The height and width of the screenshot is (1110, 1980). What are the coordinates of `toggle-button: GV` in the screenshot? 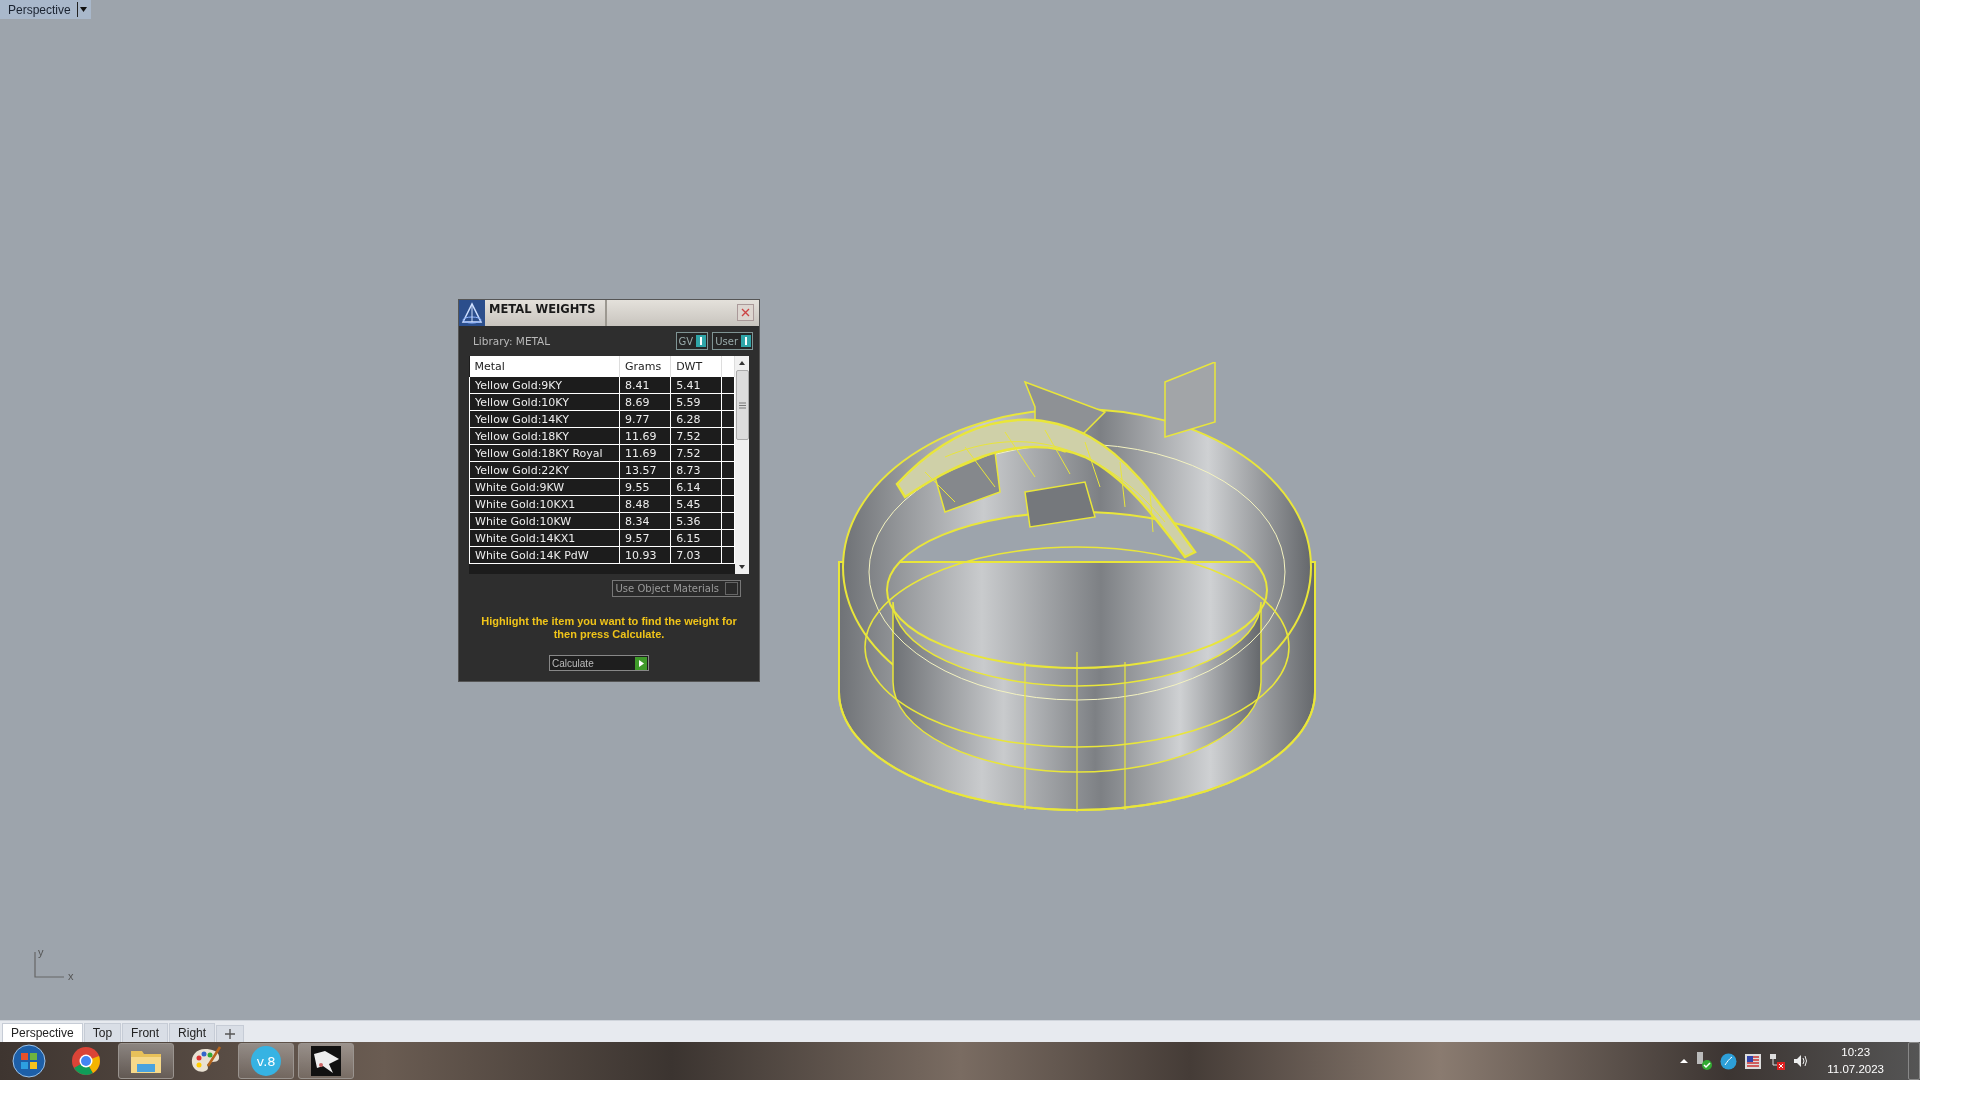 It's located at (692, 341).